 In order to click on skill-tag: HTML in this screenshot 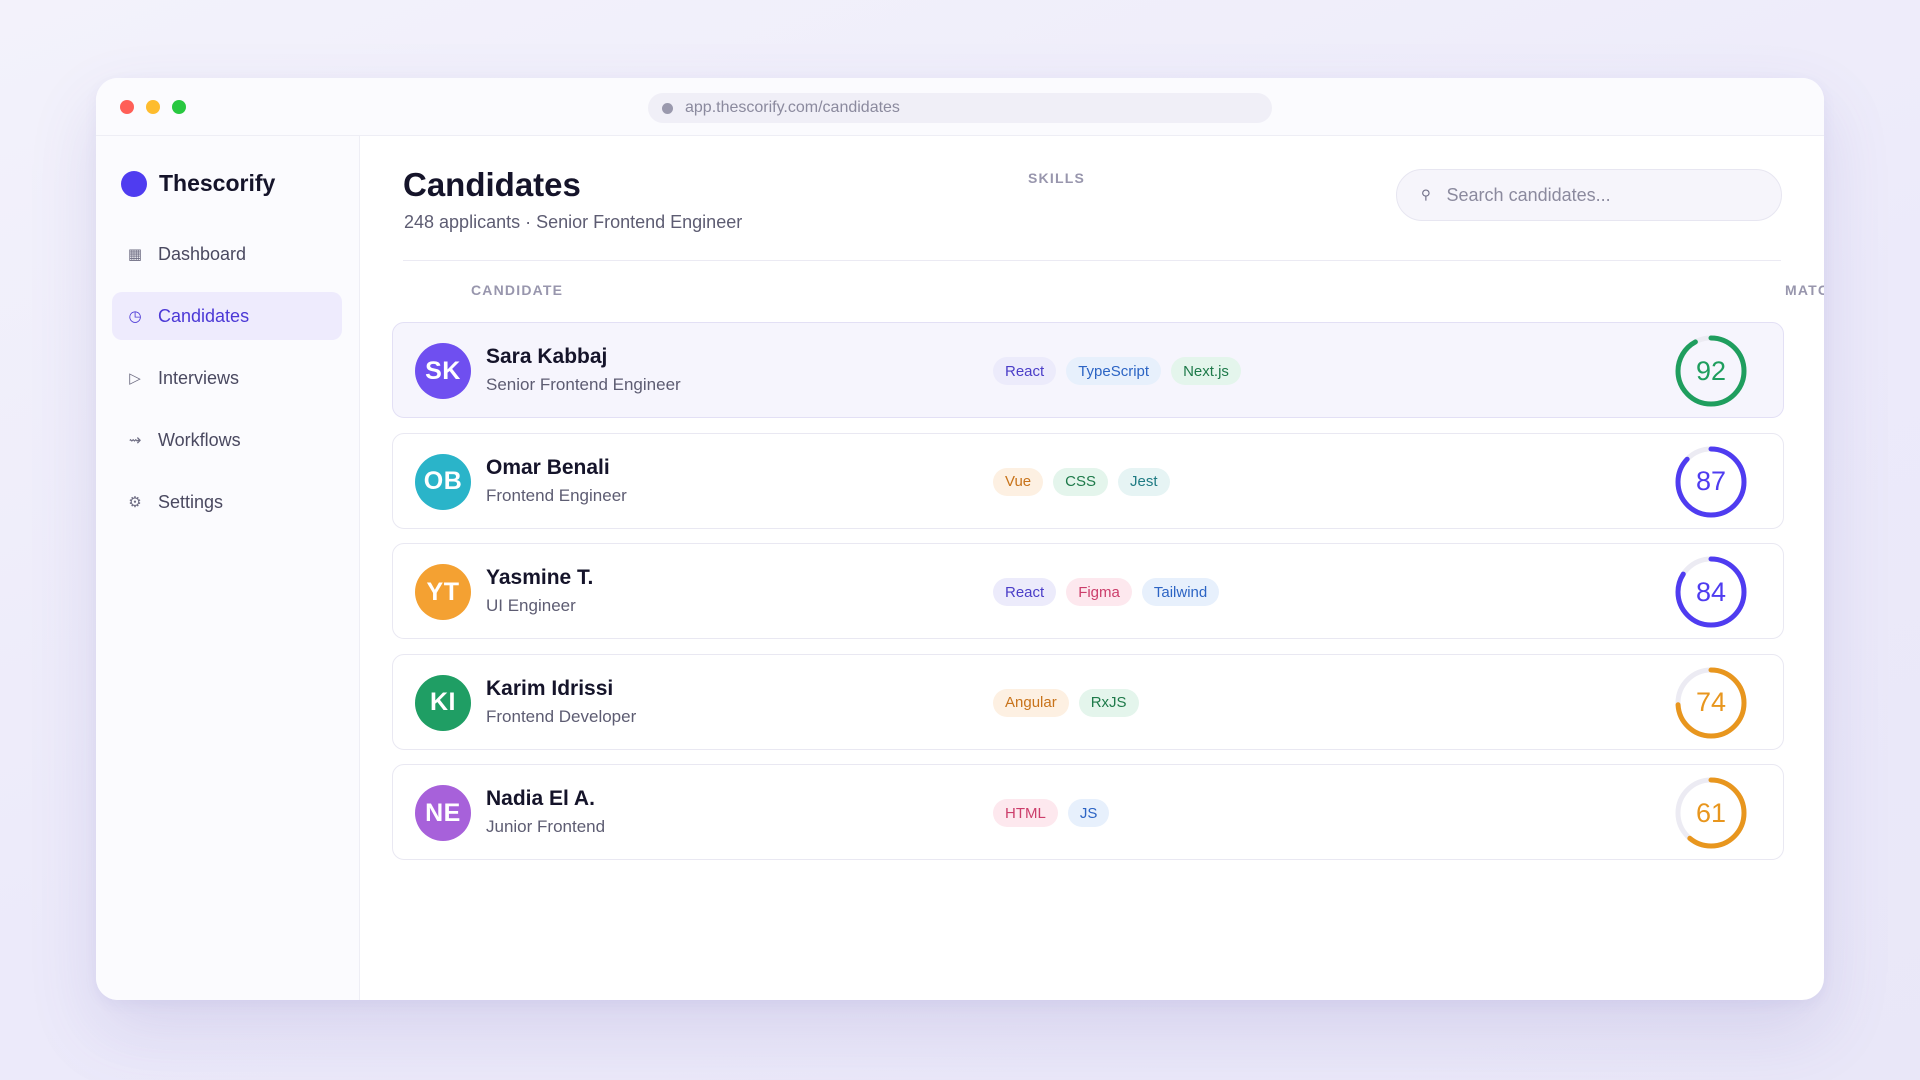, I will do `click(1025, 813)`.